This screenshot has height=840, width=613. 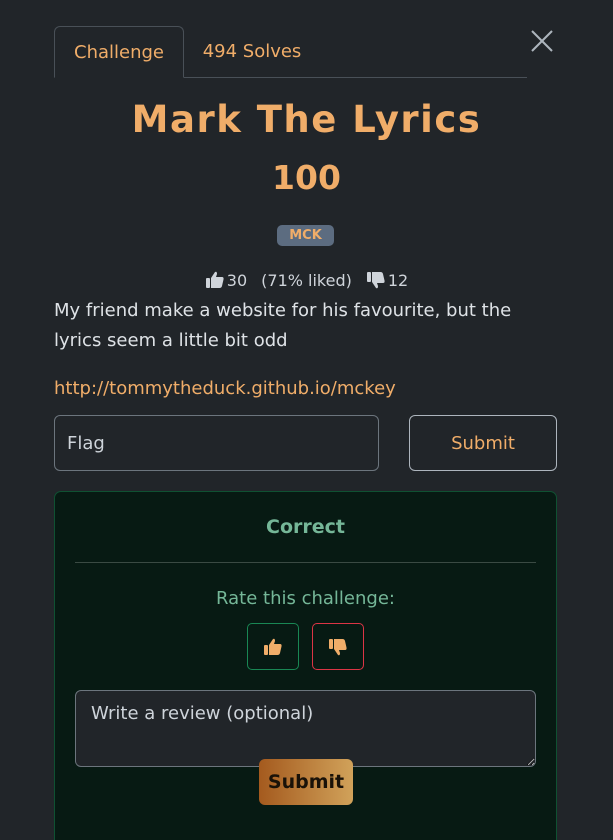 I want to click on challenge-tabs: Challenge 494 Solves, so click(x=290, y=52).